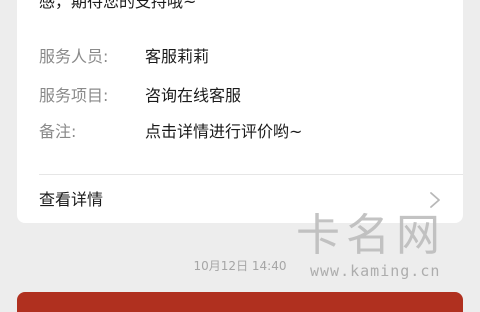 Image resolution: width=480 pixels, height=312 pixels. I want to click on message-timestamp: 10月12日 14:40, so click(240, 266).